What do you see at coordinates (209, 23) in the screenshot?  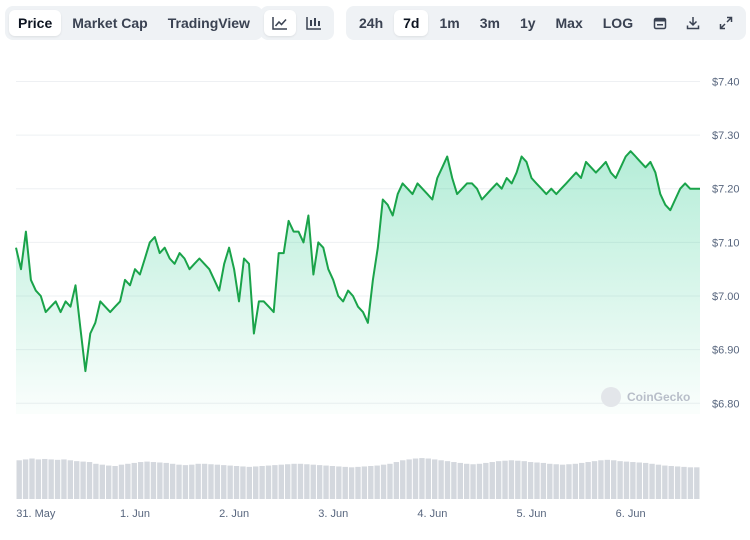 I see `tab-tradingview: TradingView` at bounding box center [209, 23].